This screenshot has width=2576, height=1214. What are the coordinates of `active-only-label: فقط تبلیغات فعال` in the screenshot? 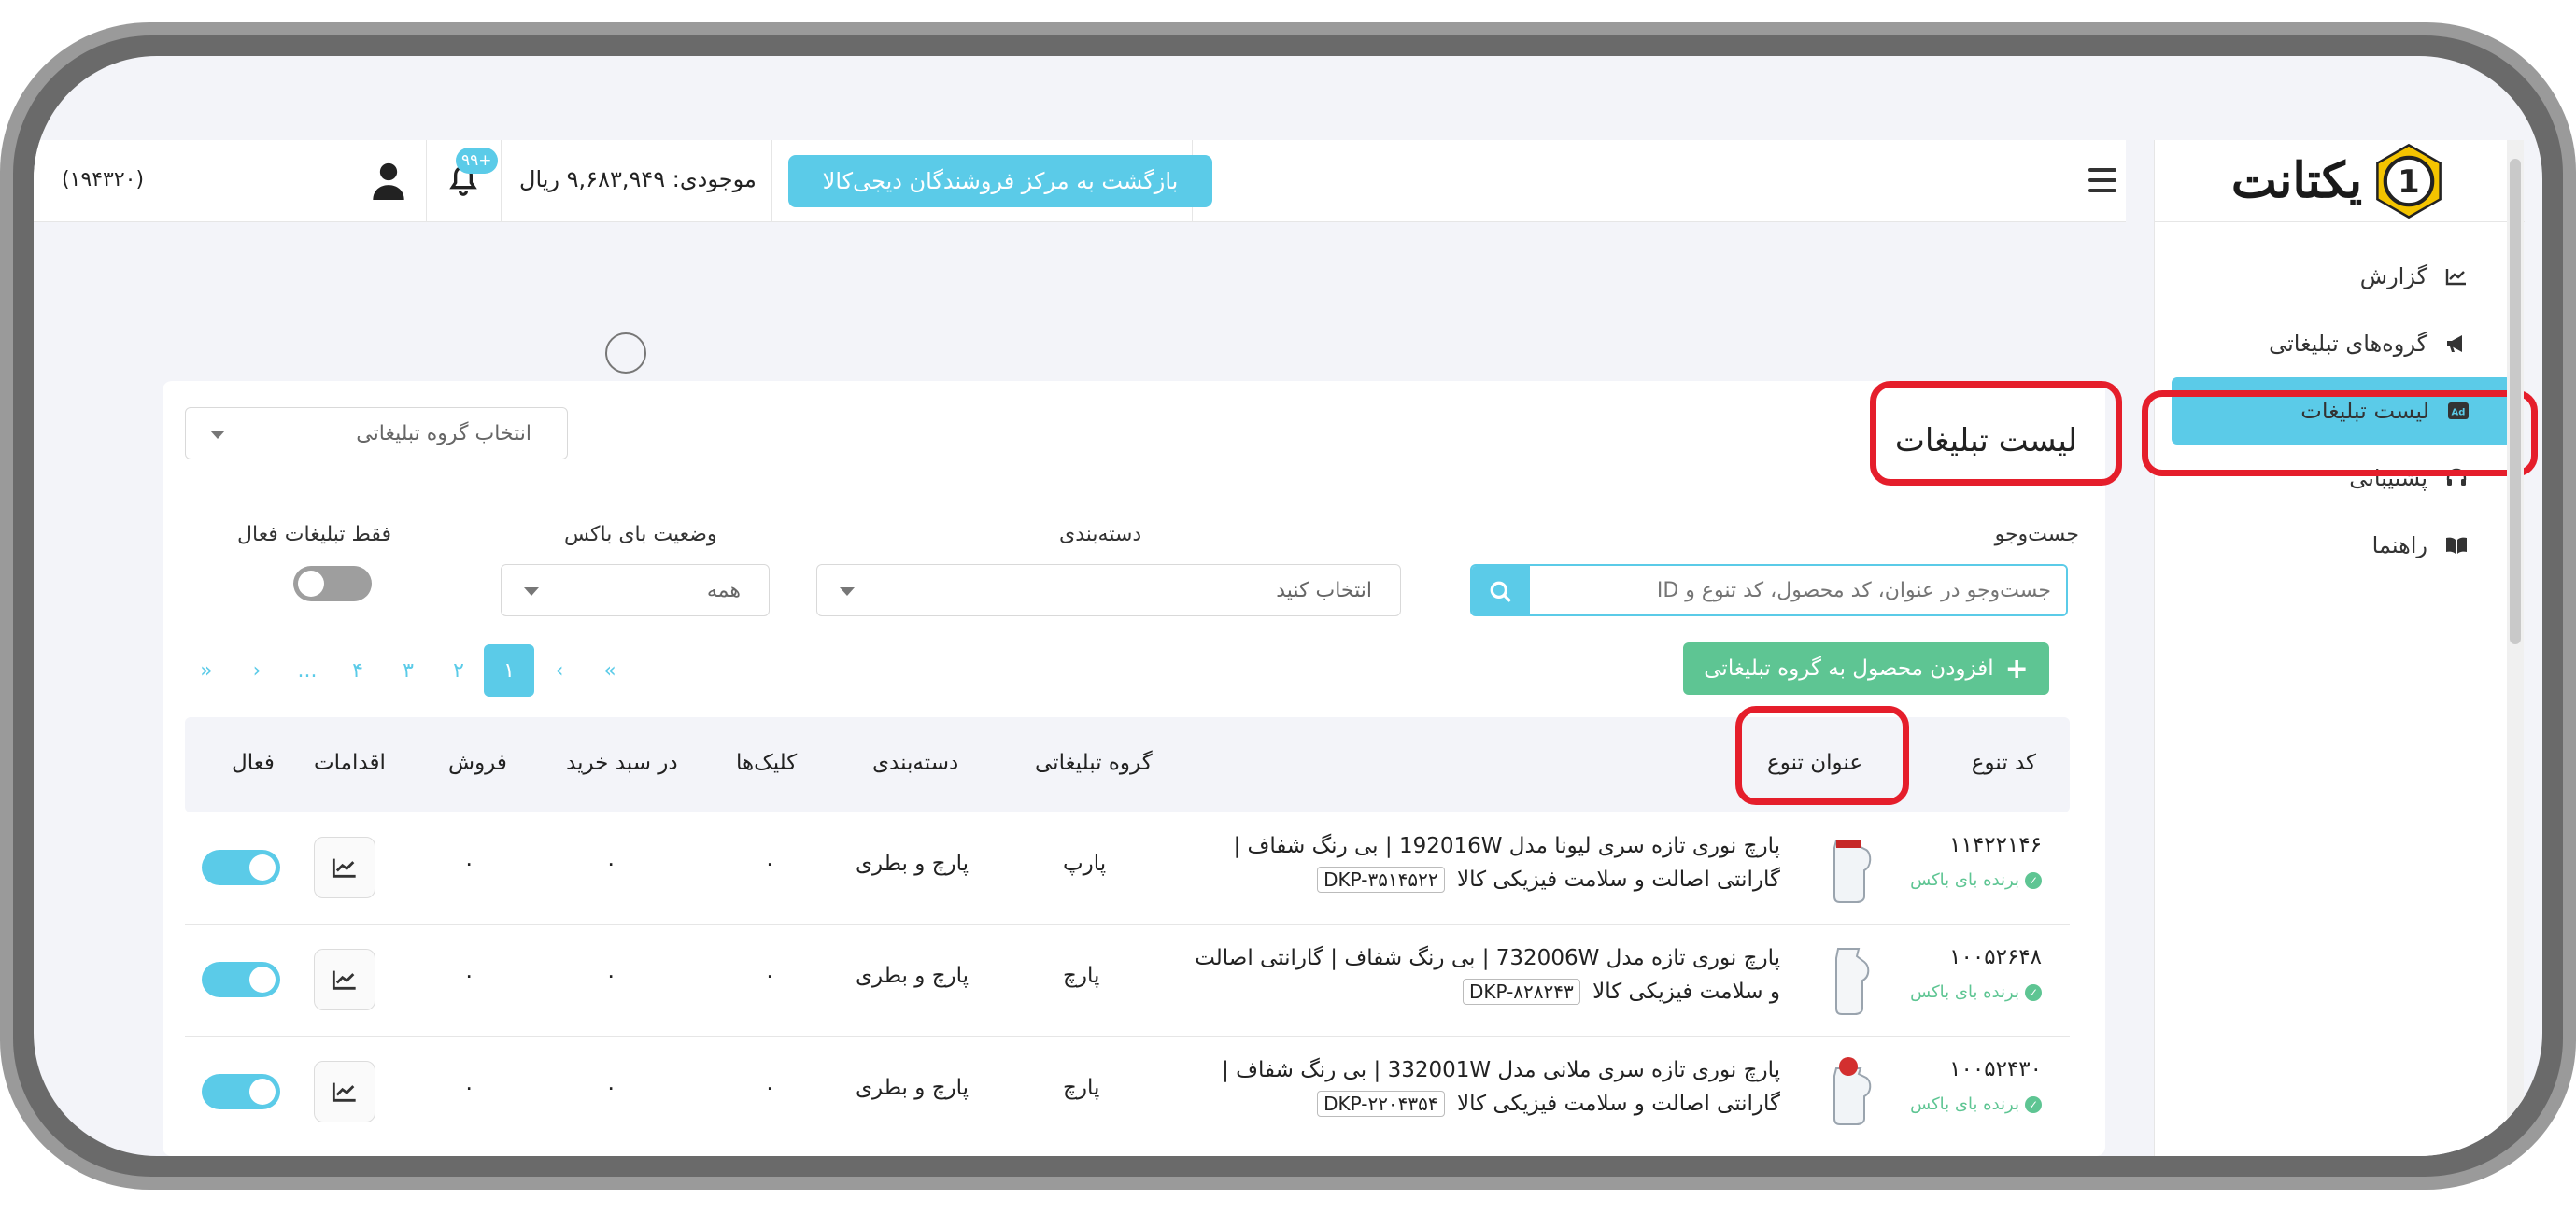 It's located at (314, 534).